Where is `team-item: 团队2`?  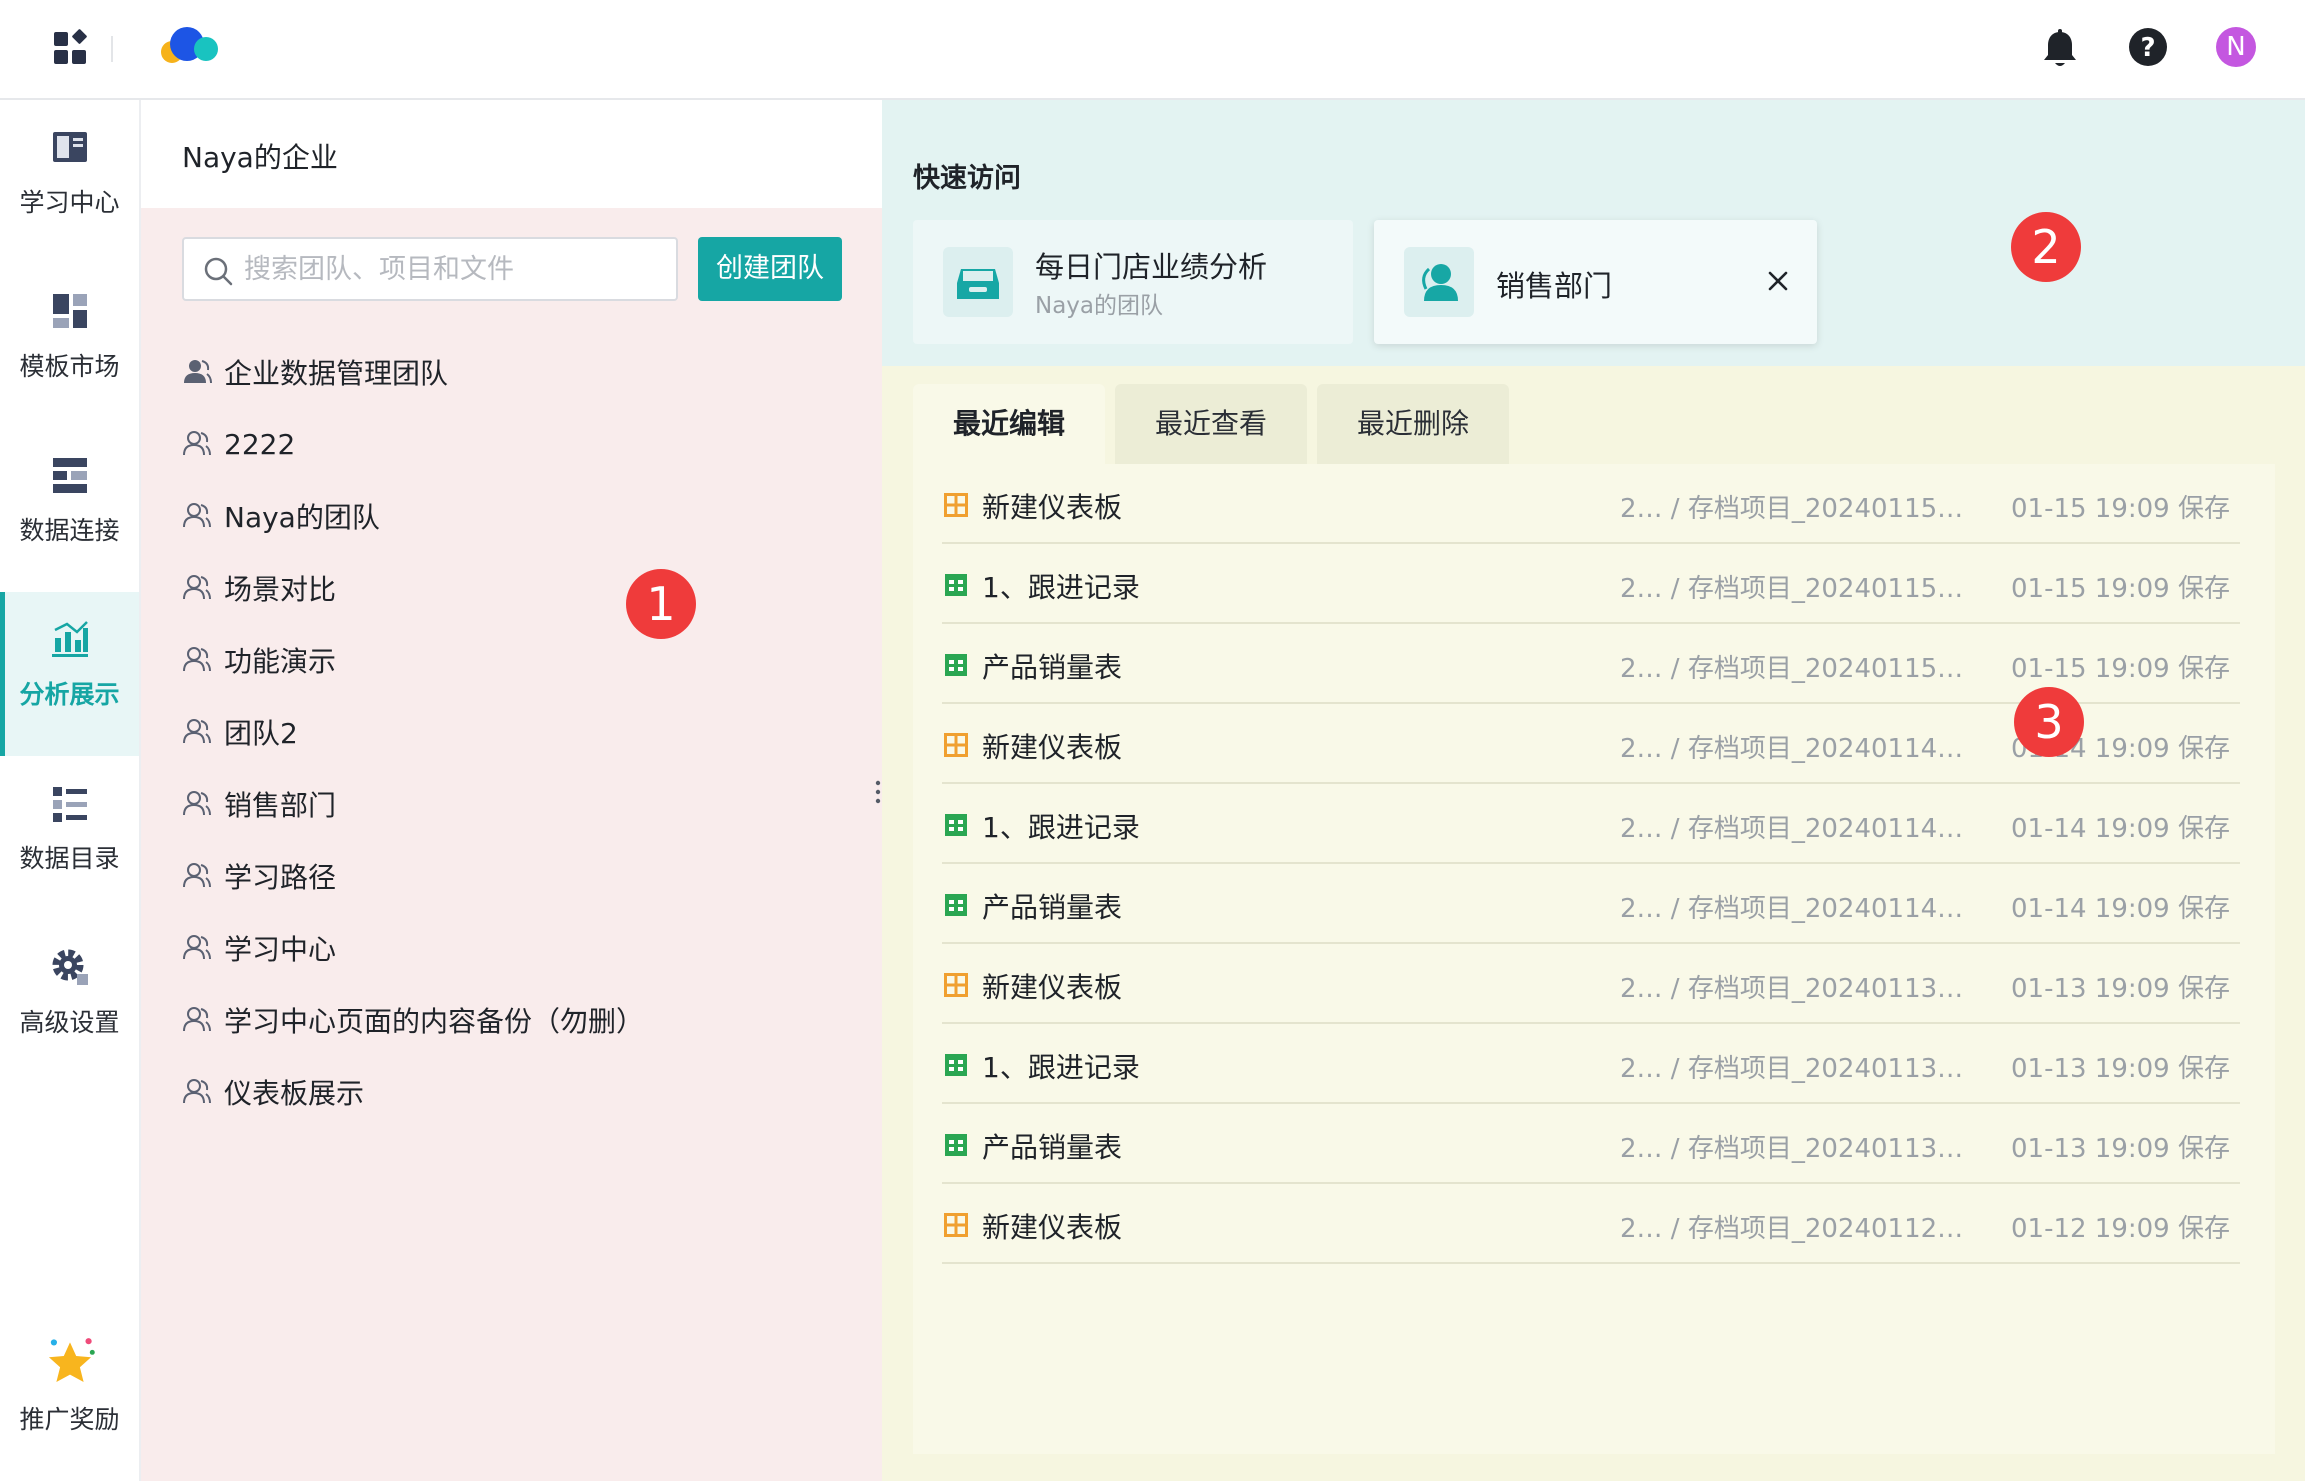 team-item: 团队2 is located at coordinates (512, 732).